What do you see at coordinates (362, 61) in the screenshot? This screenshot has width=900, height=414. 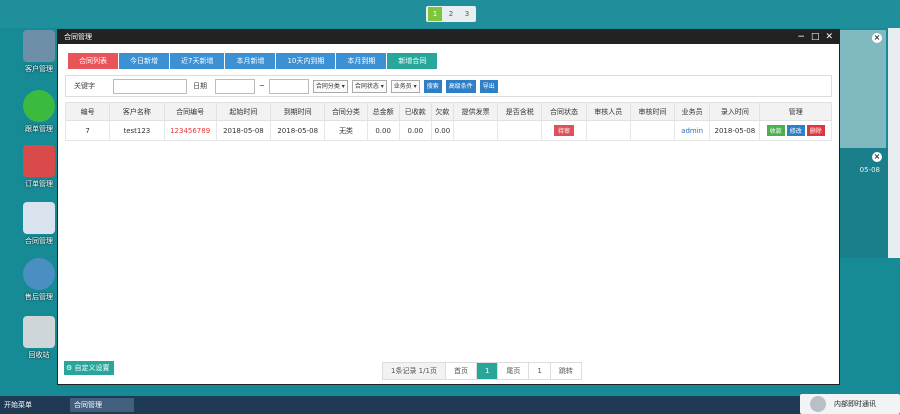 I see `tab-expiring-this-month: 本月到期` at bounding box center [362, 61].